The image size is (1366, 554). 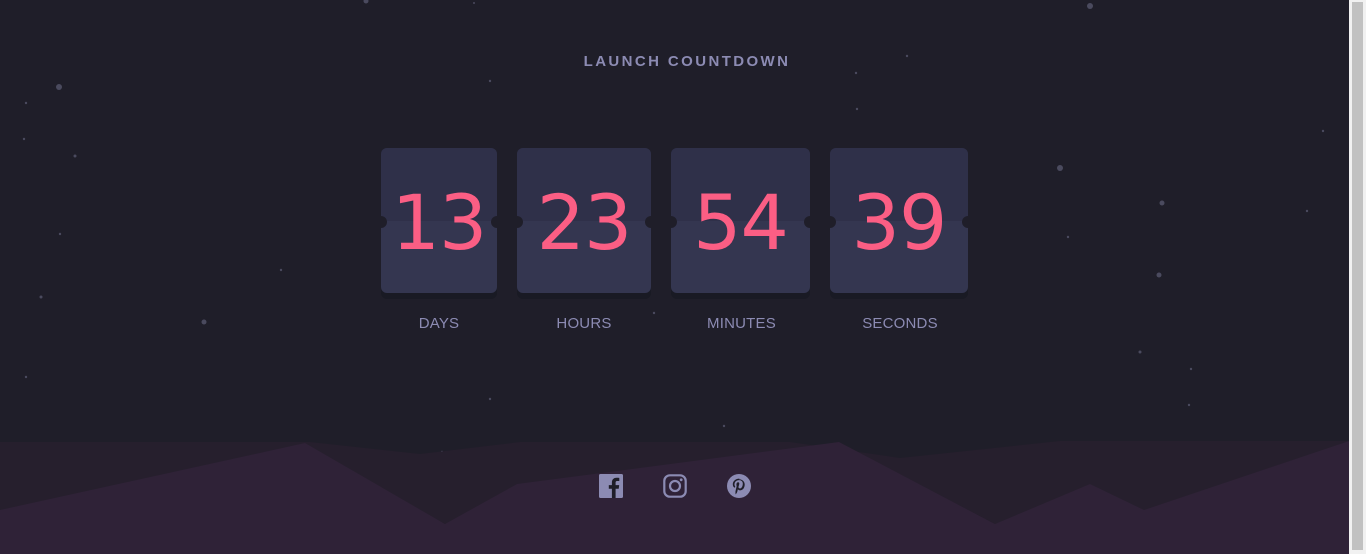 I want to click on pinterest-link, so click(x=739, y=486).